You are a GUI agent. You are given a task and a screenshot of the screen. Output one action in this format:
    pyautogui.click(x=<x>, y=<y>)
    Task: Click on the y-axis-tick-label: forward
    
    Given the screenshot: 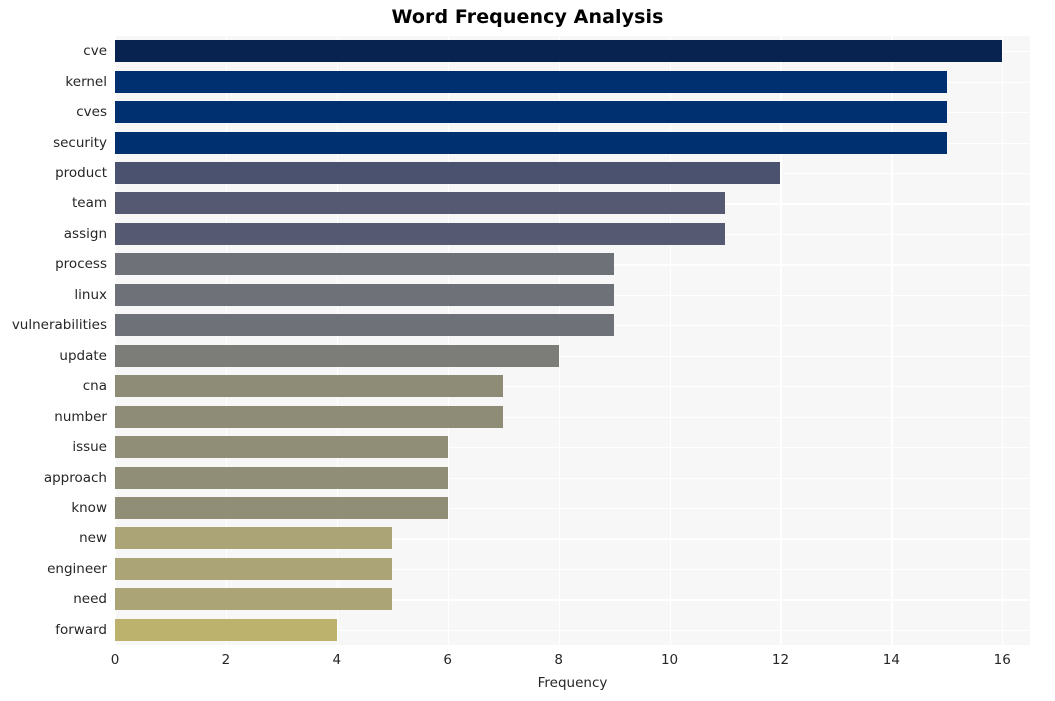 What is the action you would take?
    pyautogui.click(x=81, y=629)
    